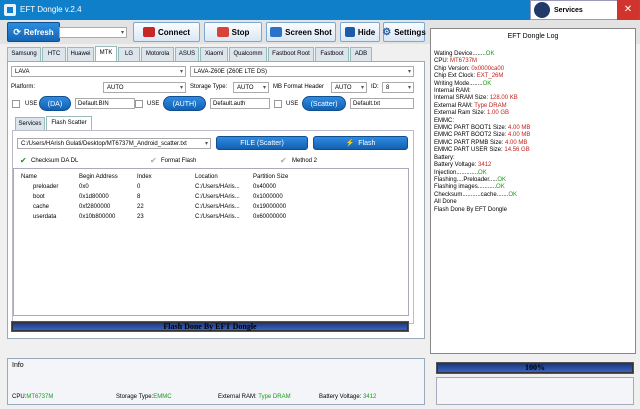 The image size is (640, 409). Describe the element at coordinates (187, 54) in the screenshot. I see `tab-asus: ASUS` at that location.